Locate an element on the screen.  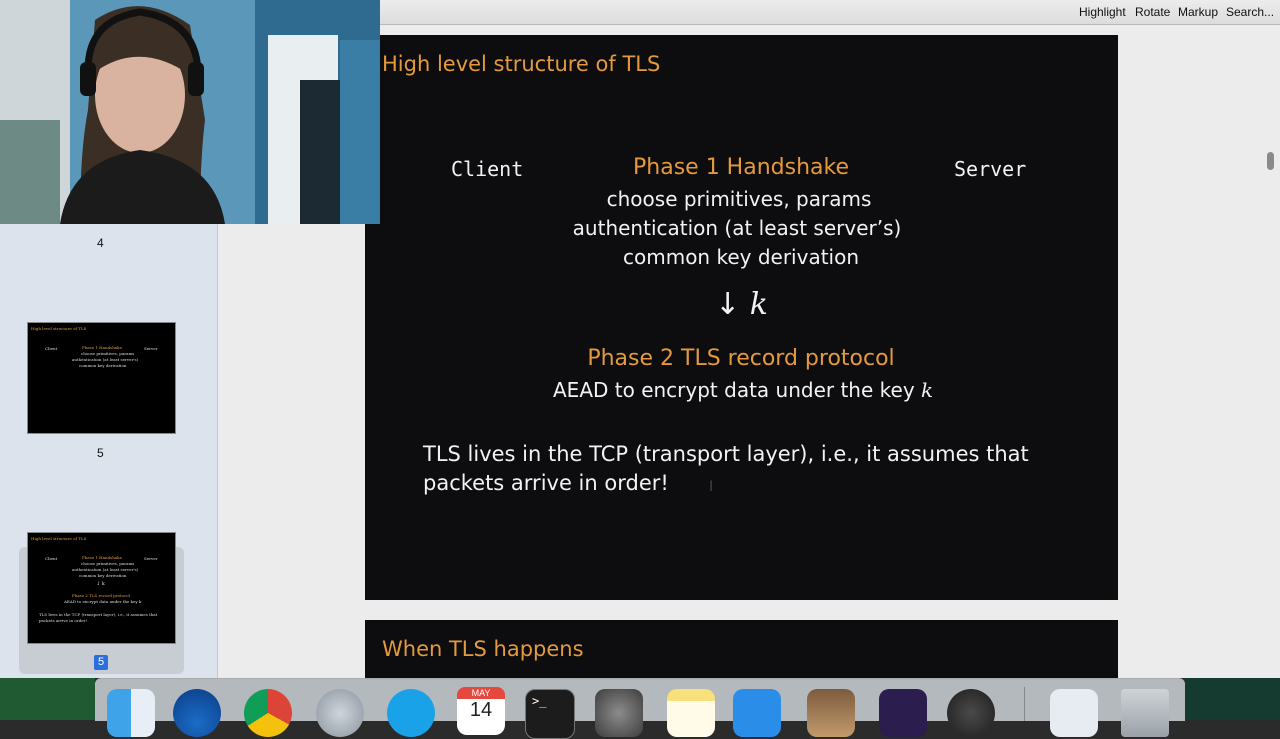
rotate-button: Rotate is located at coordinates (1152, 12).